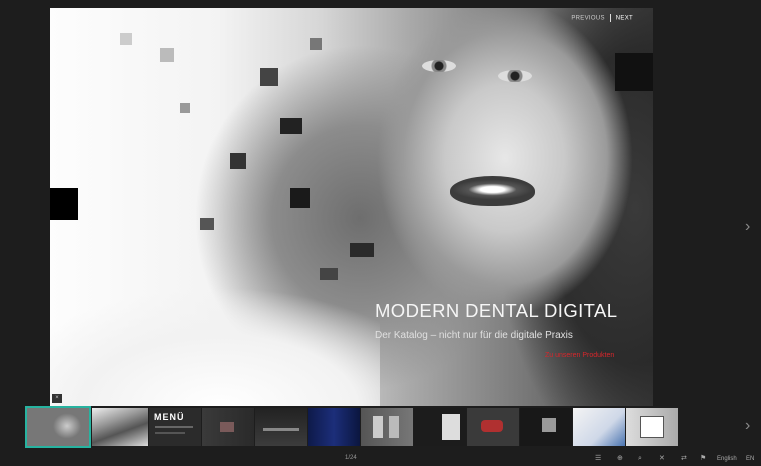 Image resolution: width=761 pixels, height=466 pixels. I want to click on page-indicator: 1/24, so click(351, 458).